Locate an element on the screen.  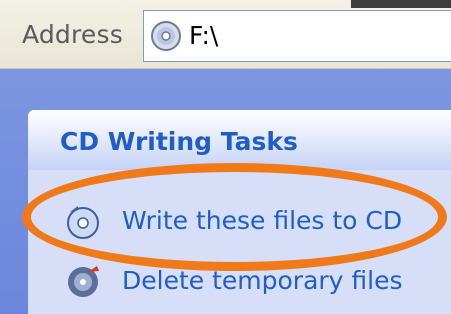
panel-title: CD Writing Tasks is located at coordinates (179, 141).